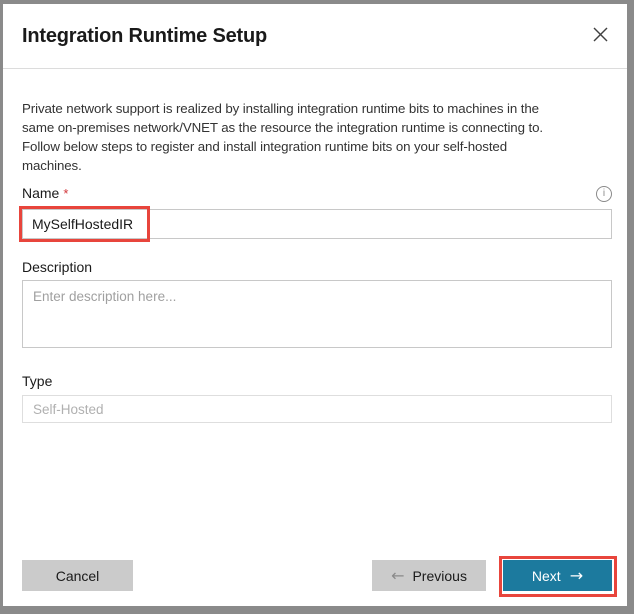 The width and height of the screenshot is (634, 614). I want to click on close-icon, so click(600, 36).